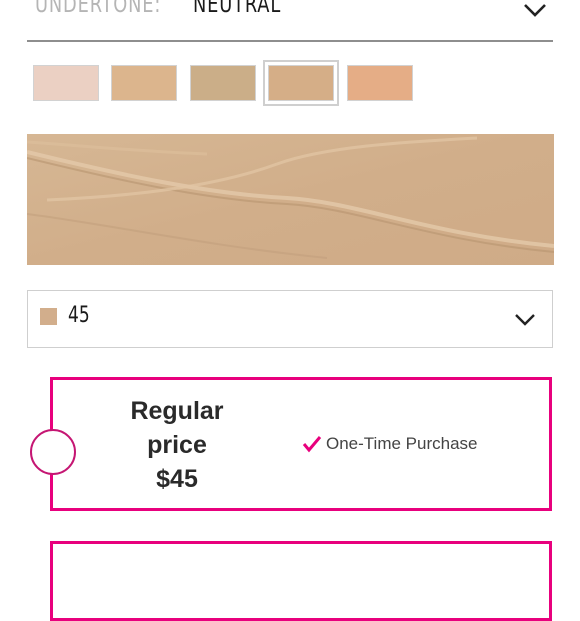 This screenshot has width=580, height=621. Describe the element at coordinates (53, 452) in the screenshot. I see `purchase-option-radio` at that location.